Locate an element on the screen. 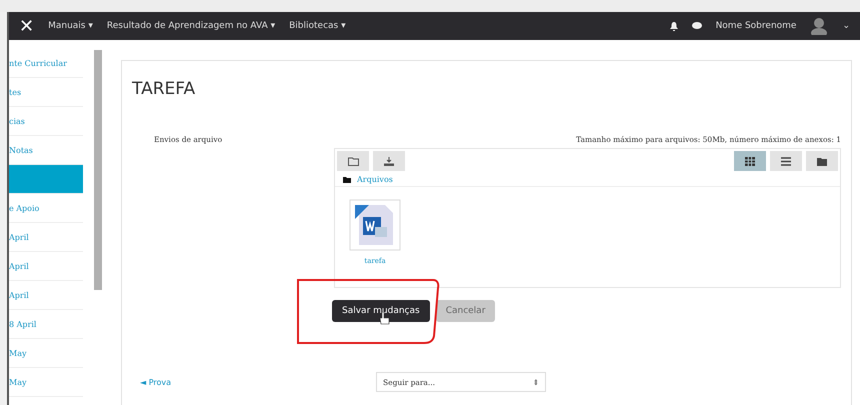 Image resolution: width=860 pixels, height=405 pixels. add-folder-button is located at coordinates (353, 161).